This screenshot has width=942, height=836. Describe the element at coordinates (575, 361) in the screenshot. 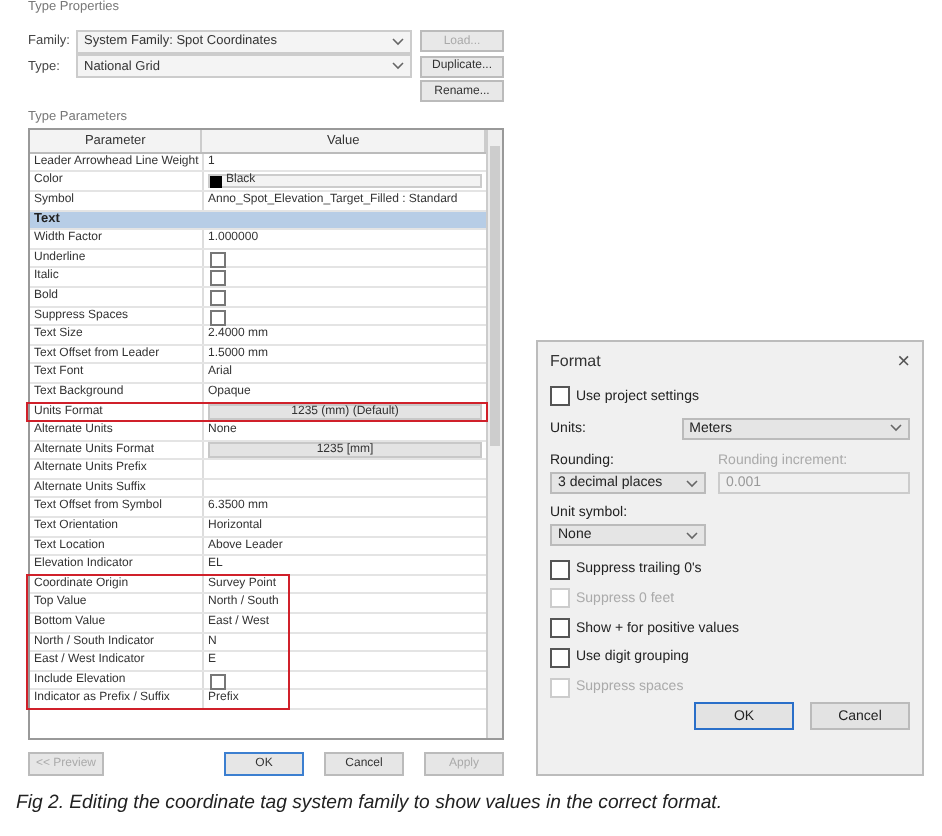

I see `dialog-title: Format` at that location.